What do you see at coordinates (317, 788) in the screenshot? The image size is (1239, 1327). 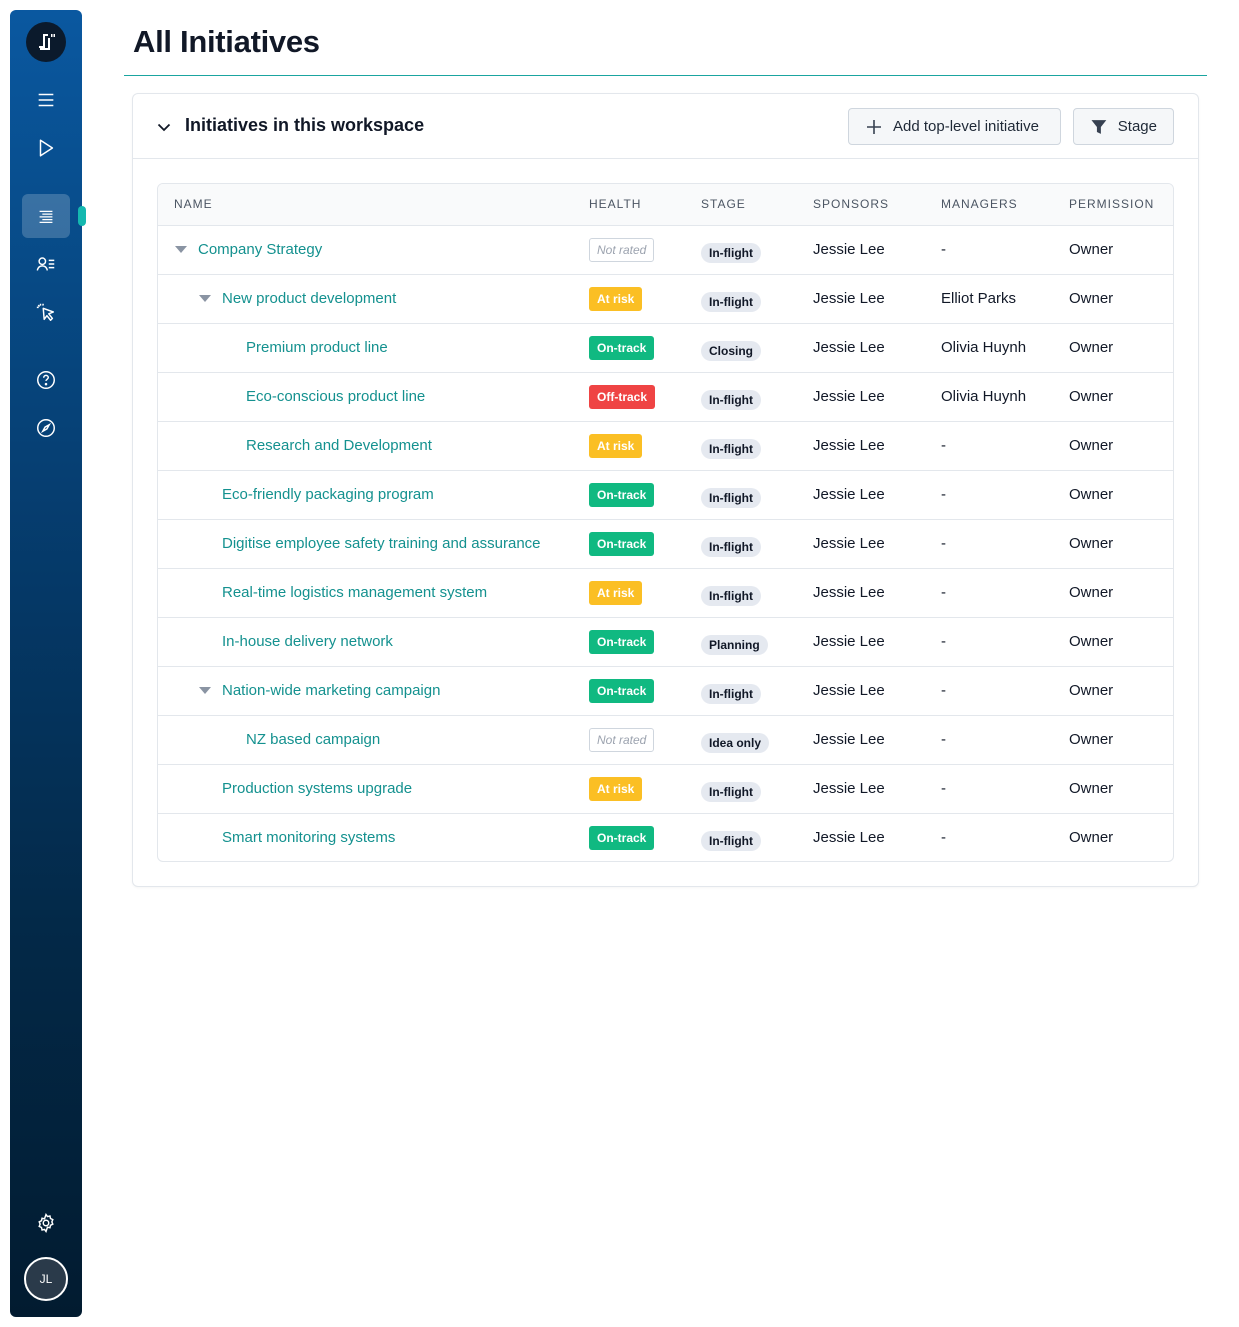 I see `initiative-link: Production systems upgrade` at bounding box center [317, 788].